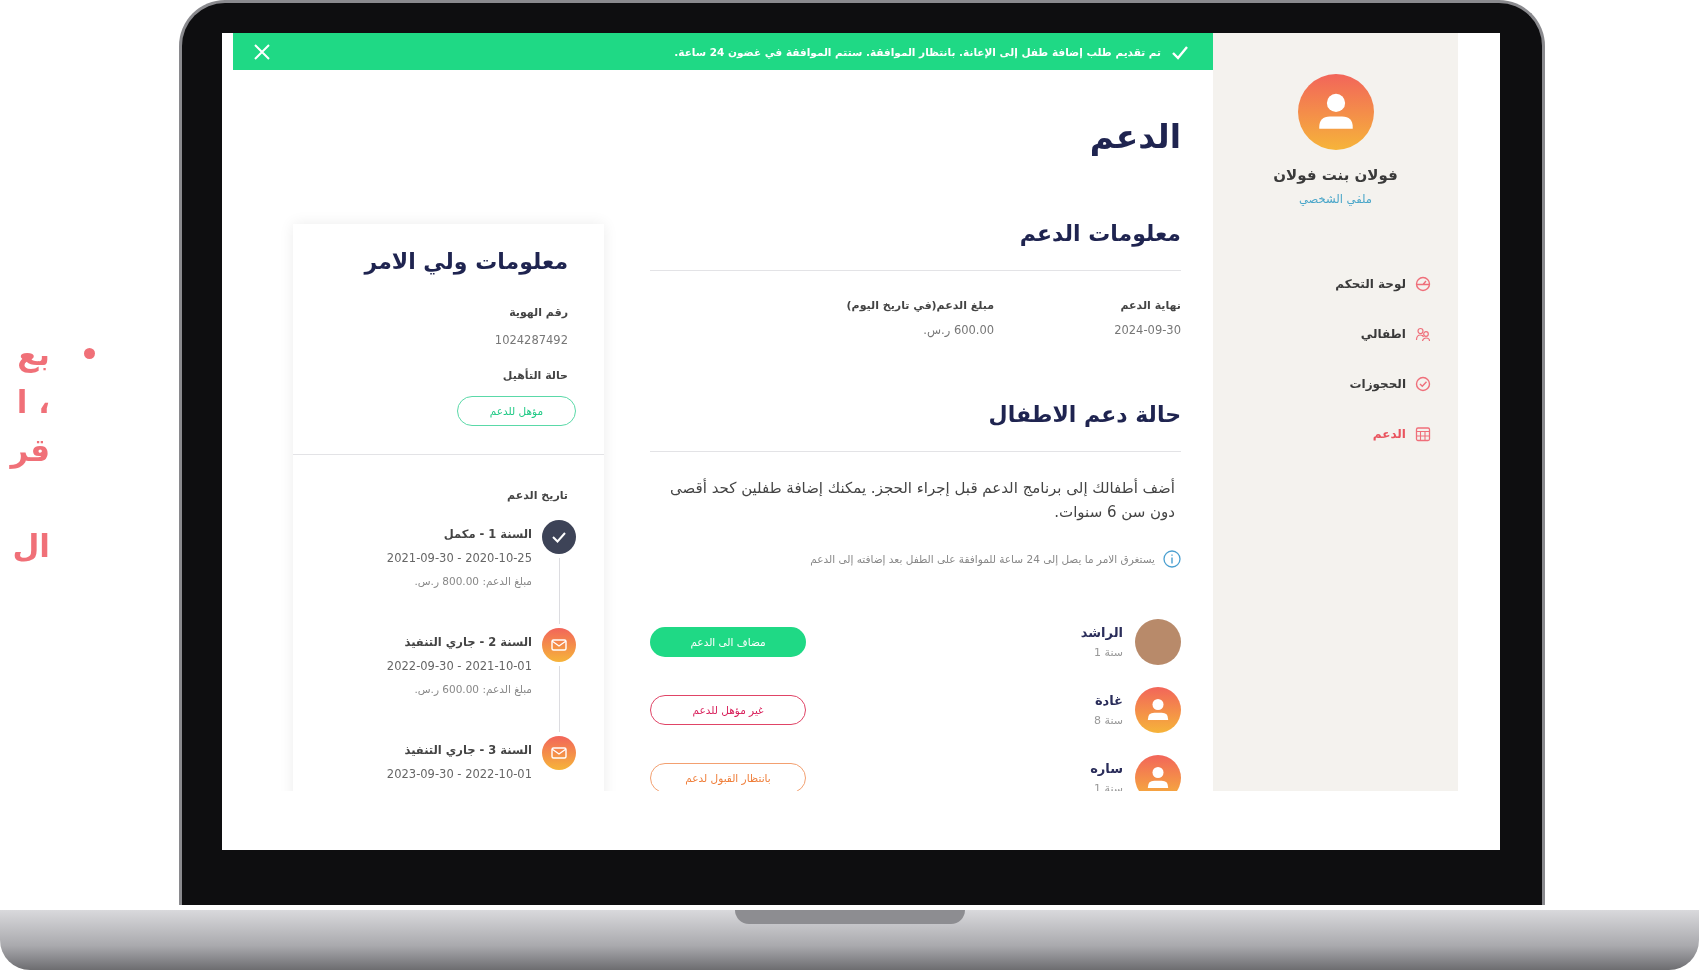  I want to click on field-label: نهاية الدعم, so click(1150, 305).